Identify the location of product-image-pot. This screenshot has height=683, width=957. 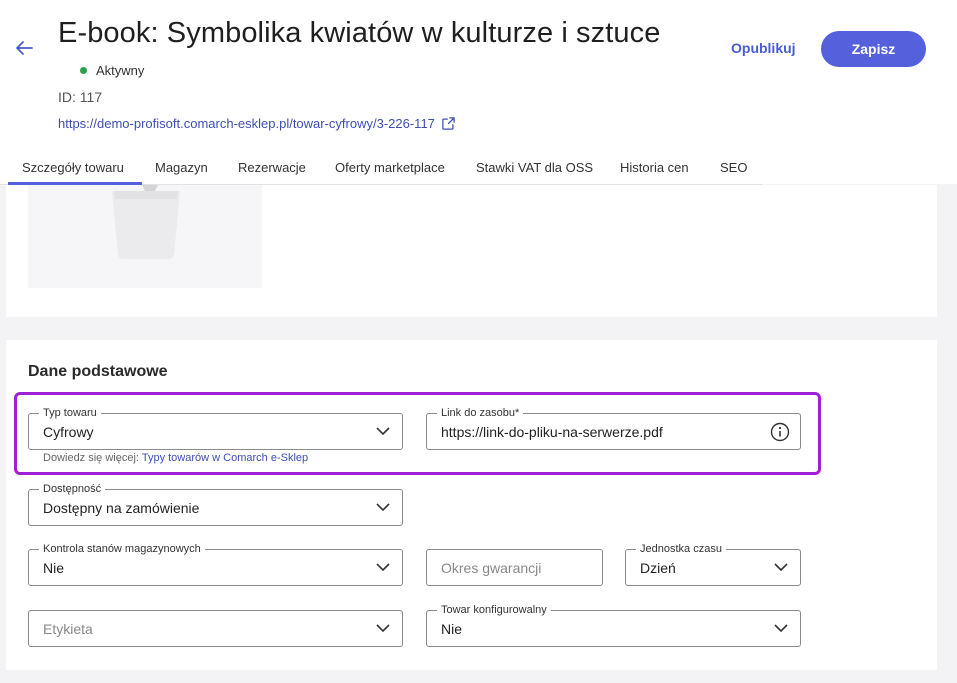
(146, 222).